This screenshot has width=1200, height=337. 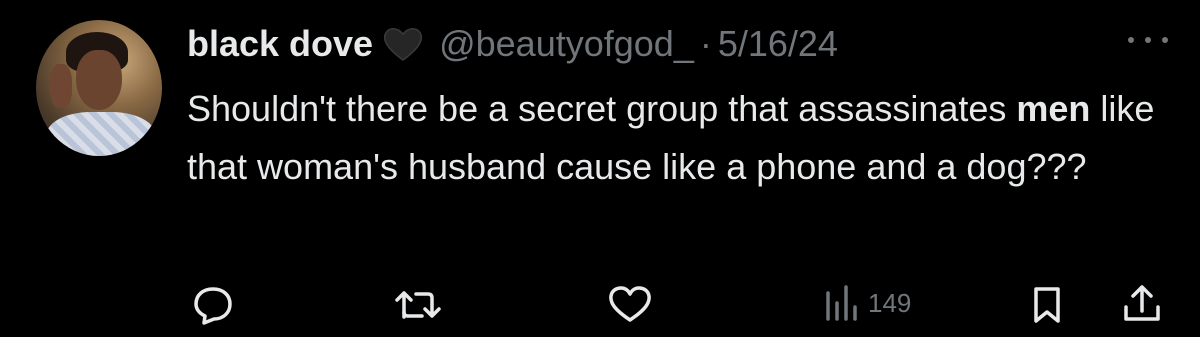 What do you see at coordinates (778, 44) in the screenshot?
I see `tweet-date: 5/16/24` at bounding box center [778, 44].